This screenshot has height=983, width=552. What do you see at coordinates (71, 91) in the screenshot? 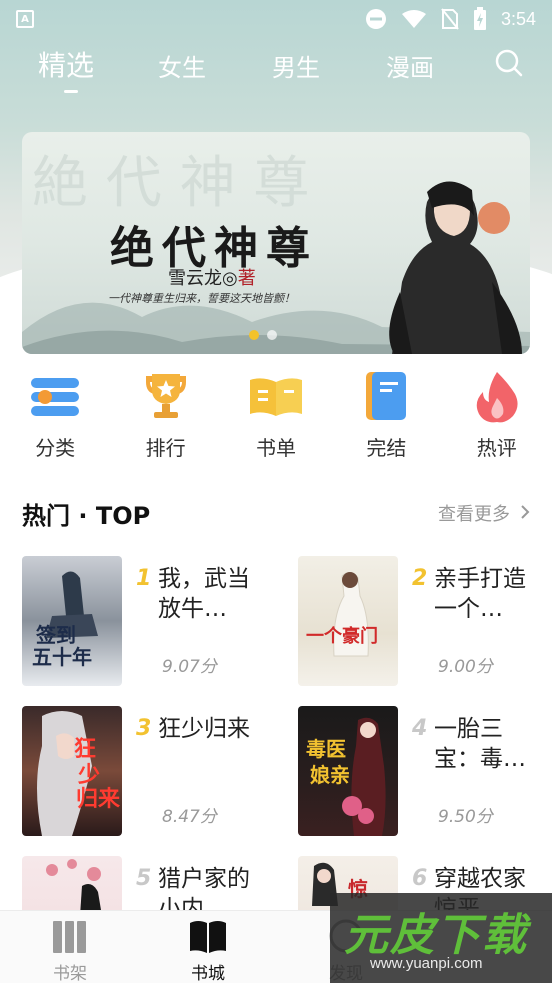
I see `tab-active-indicator` at bounding box center [71, 91].